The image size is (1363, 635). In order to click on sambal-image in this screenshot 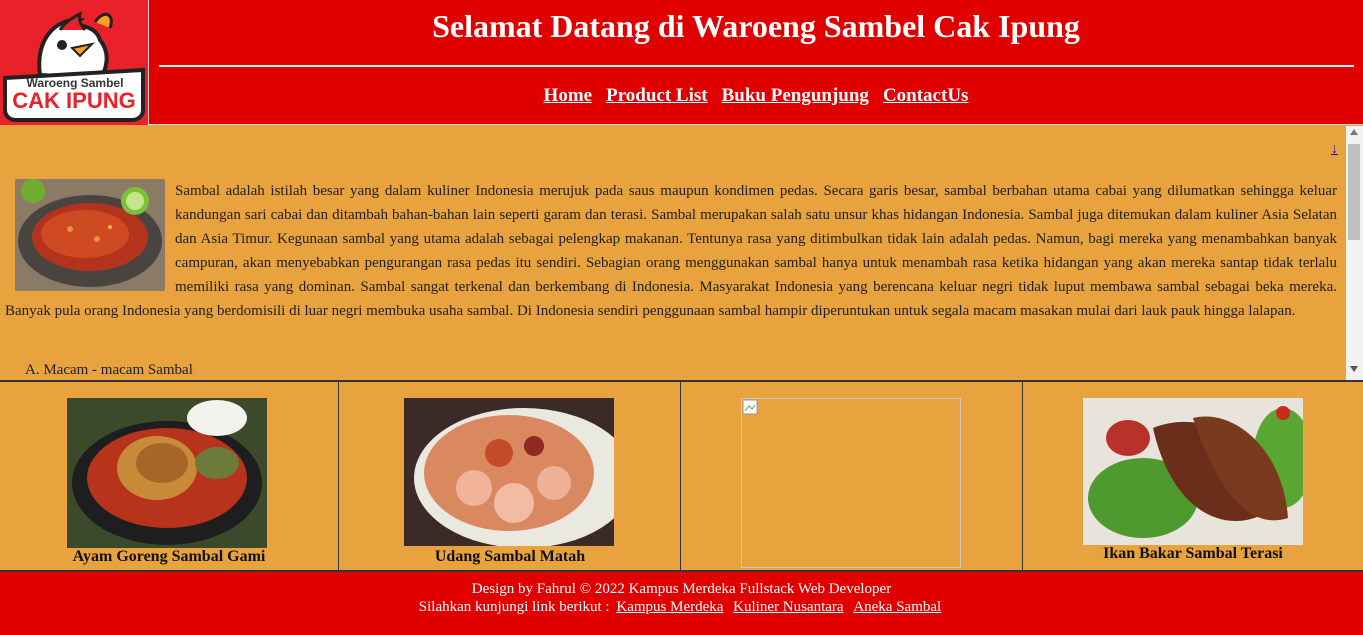, I will do `click(90, 235)`.